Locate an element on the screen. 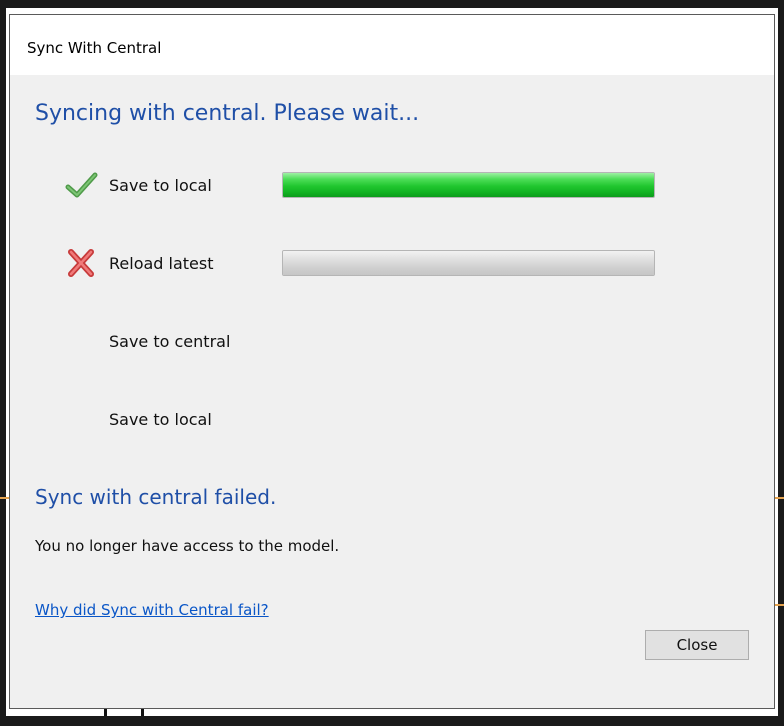 Image resolution: width=784 pixels, height=726 pixels. error-x-icon is located at coordinates (82, 263).